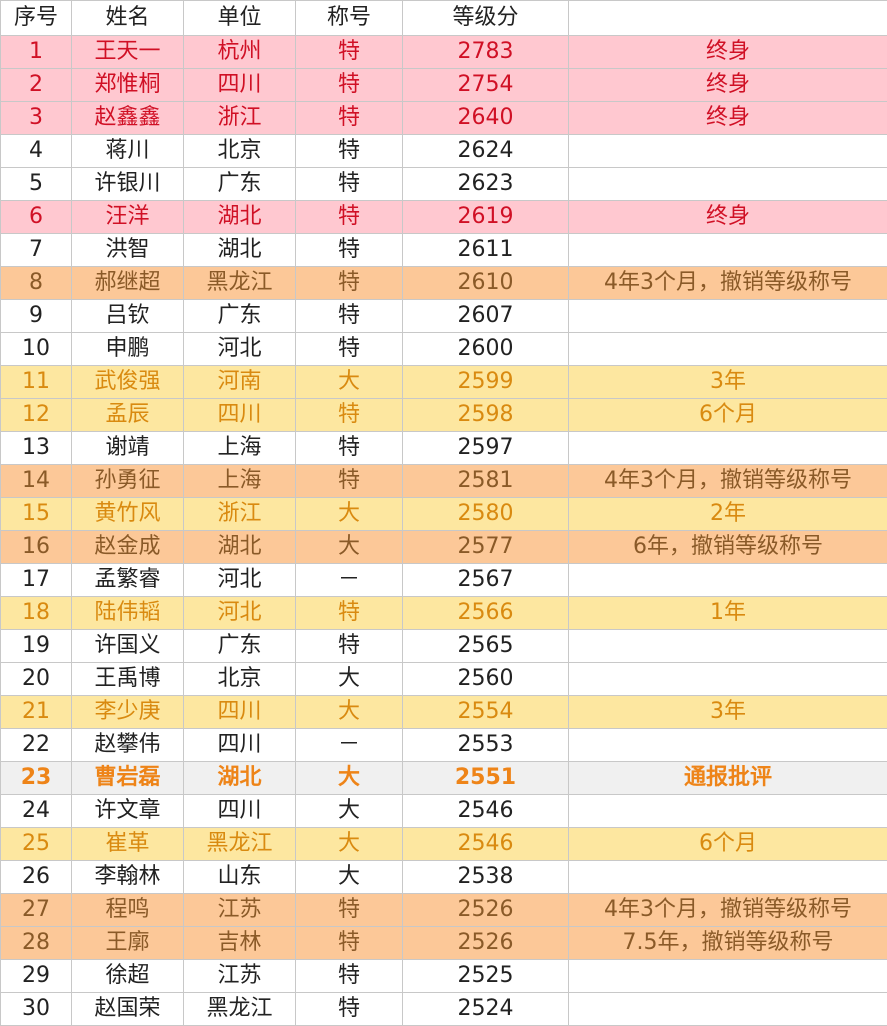  I want to click on cell-name: 李少庚, so click(127, 712).